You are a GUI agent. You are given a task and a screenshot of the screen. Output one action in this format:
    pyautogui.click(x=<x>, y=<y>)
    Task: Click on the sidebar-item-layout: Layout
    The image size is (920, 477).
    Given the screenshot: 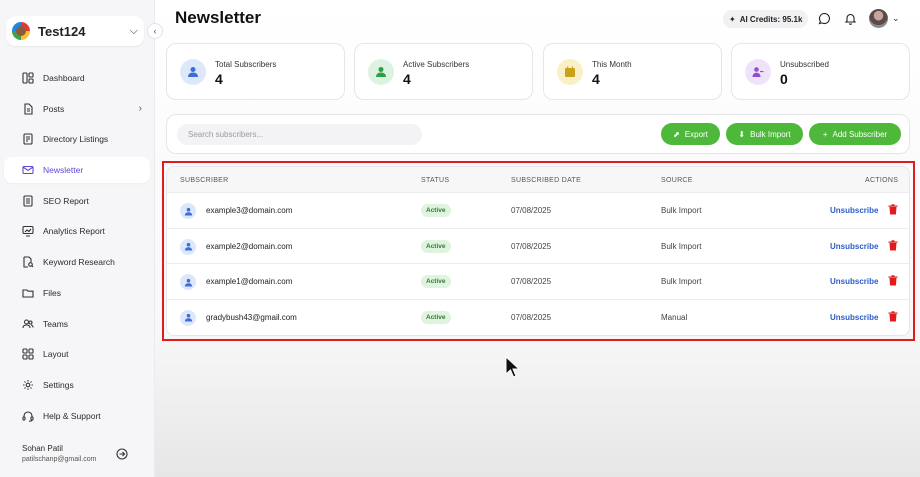 What is the action you would take?
    pyautogui.click(x=77, y=354)
    